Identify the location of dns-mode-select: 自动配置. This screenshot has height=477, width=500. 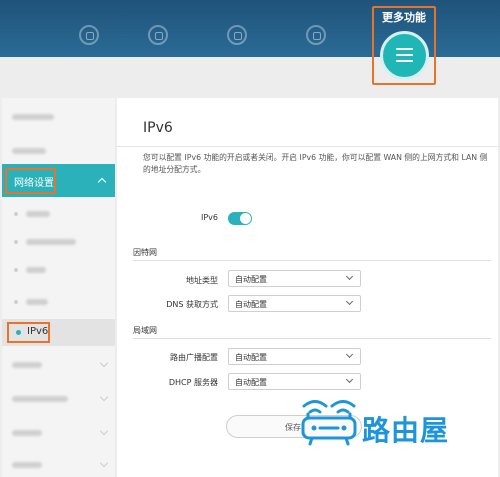
(294, 303).